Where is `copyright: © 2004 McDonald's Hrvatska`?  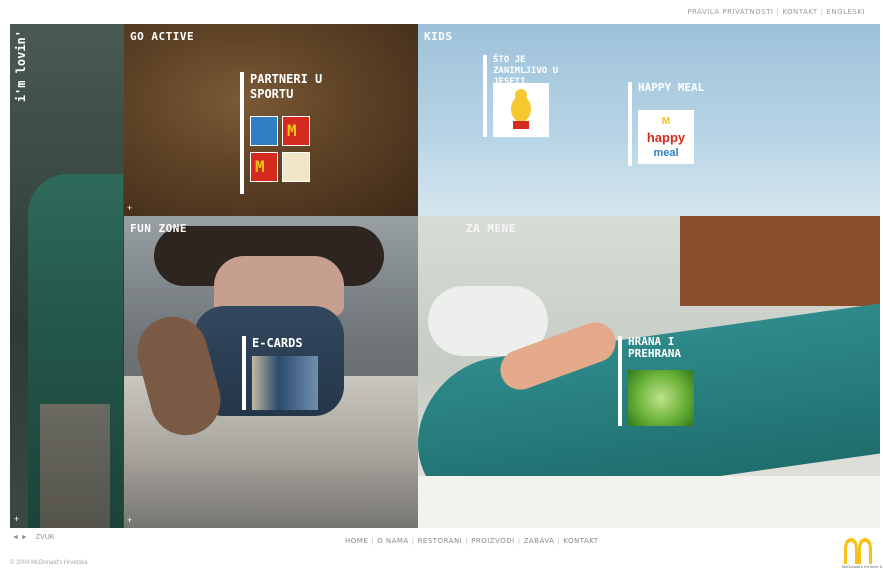 copyright: © 2004 McDonald's Hrvatska is located at coordinates (49, 563).